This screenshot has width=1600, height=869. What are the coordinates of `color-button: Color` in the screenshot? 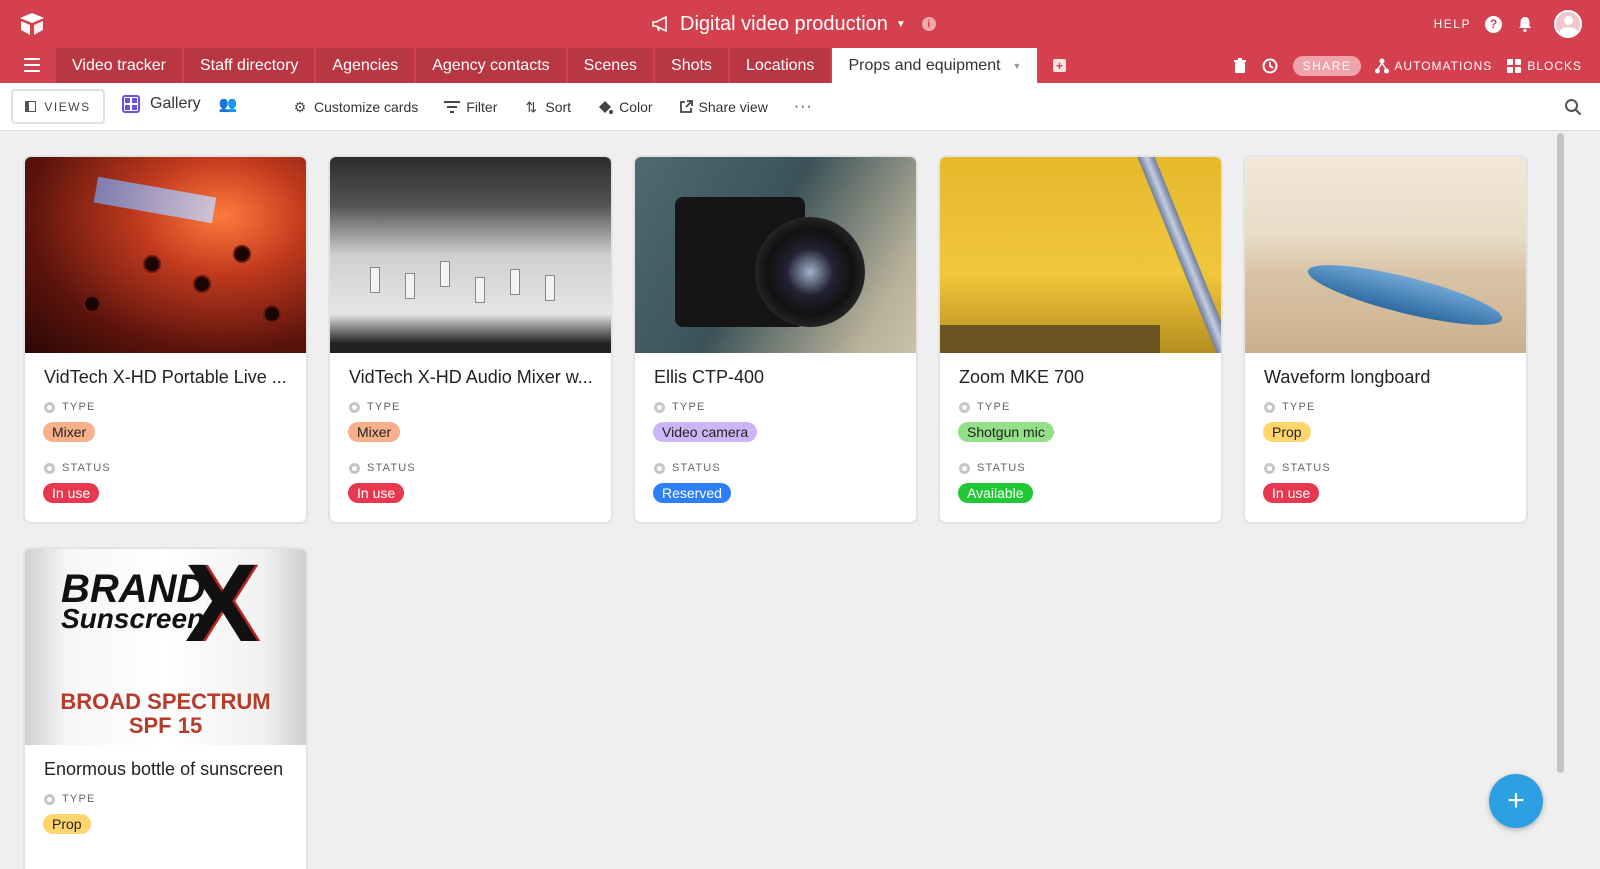 It's located at (625, 107).